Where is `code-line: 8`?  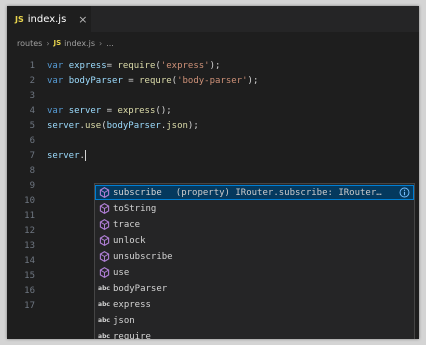 code-line: 8 is located at coordinates (213, 171).